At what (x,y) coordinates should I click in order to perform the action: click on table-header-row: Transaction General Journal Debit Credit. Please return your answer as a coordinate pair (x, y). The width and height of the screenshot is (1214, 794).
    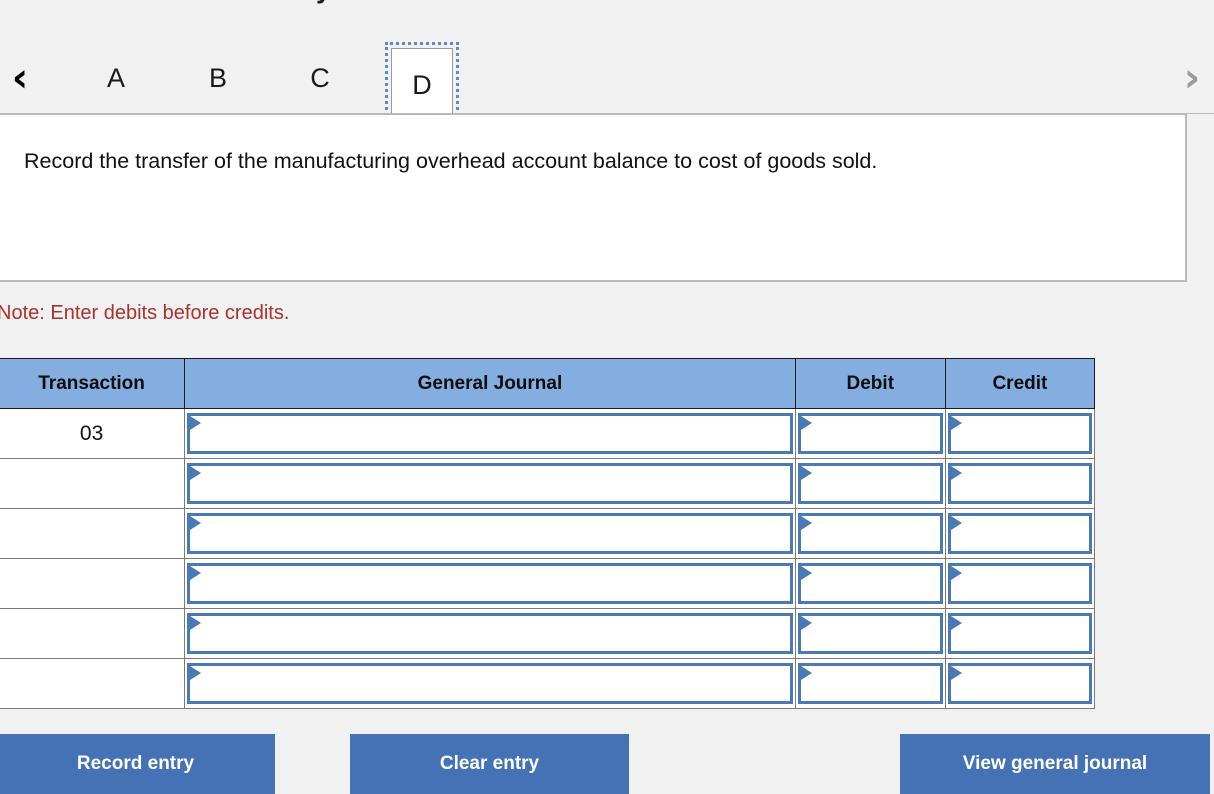
    Looking at the image, I should click on (548, 383).